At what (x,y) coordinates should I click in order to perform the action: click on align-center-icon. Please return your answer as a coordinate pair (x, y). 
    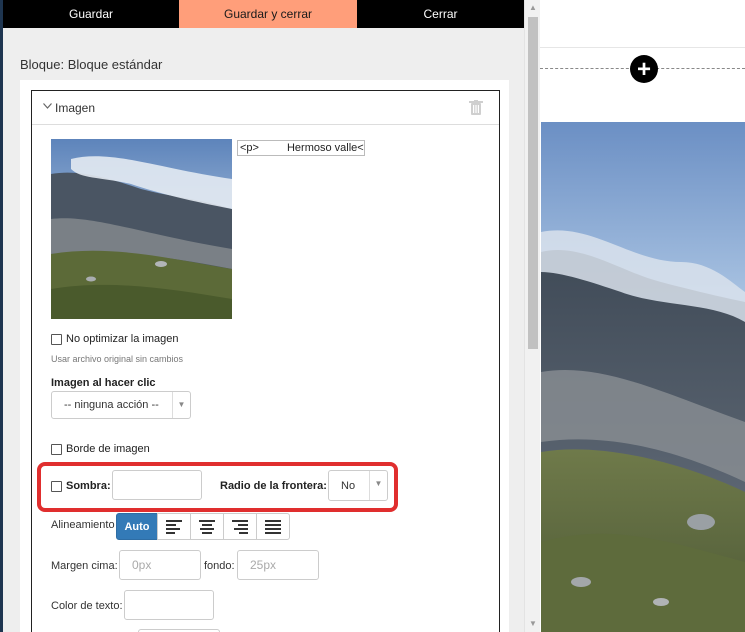
    Looking at the image, I should click on (207, 526).